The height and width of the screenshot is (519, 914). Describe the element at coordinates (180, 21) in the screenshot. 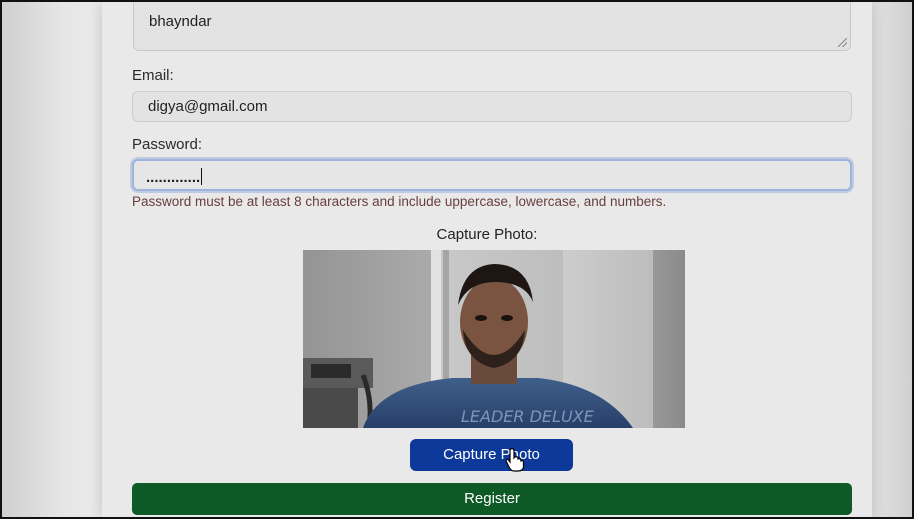

I see `address-value: bhayndar` at that location.